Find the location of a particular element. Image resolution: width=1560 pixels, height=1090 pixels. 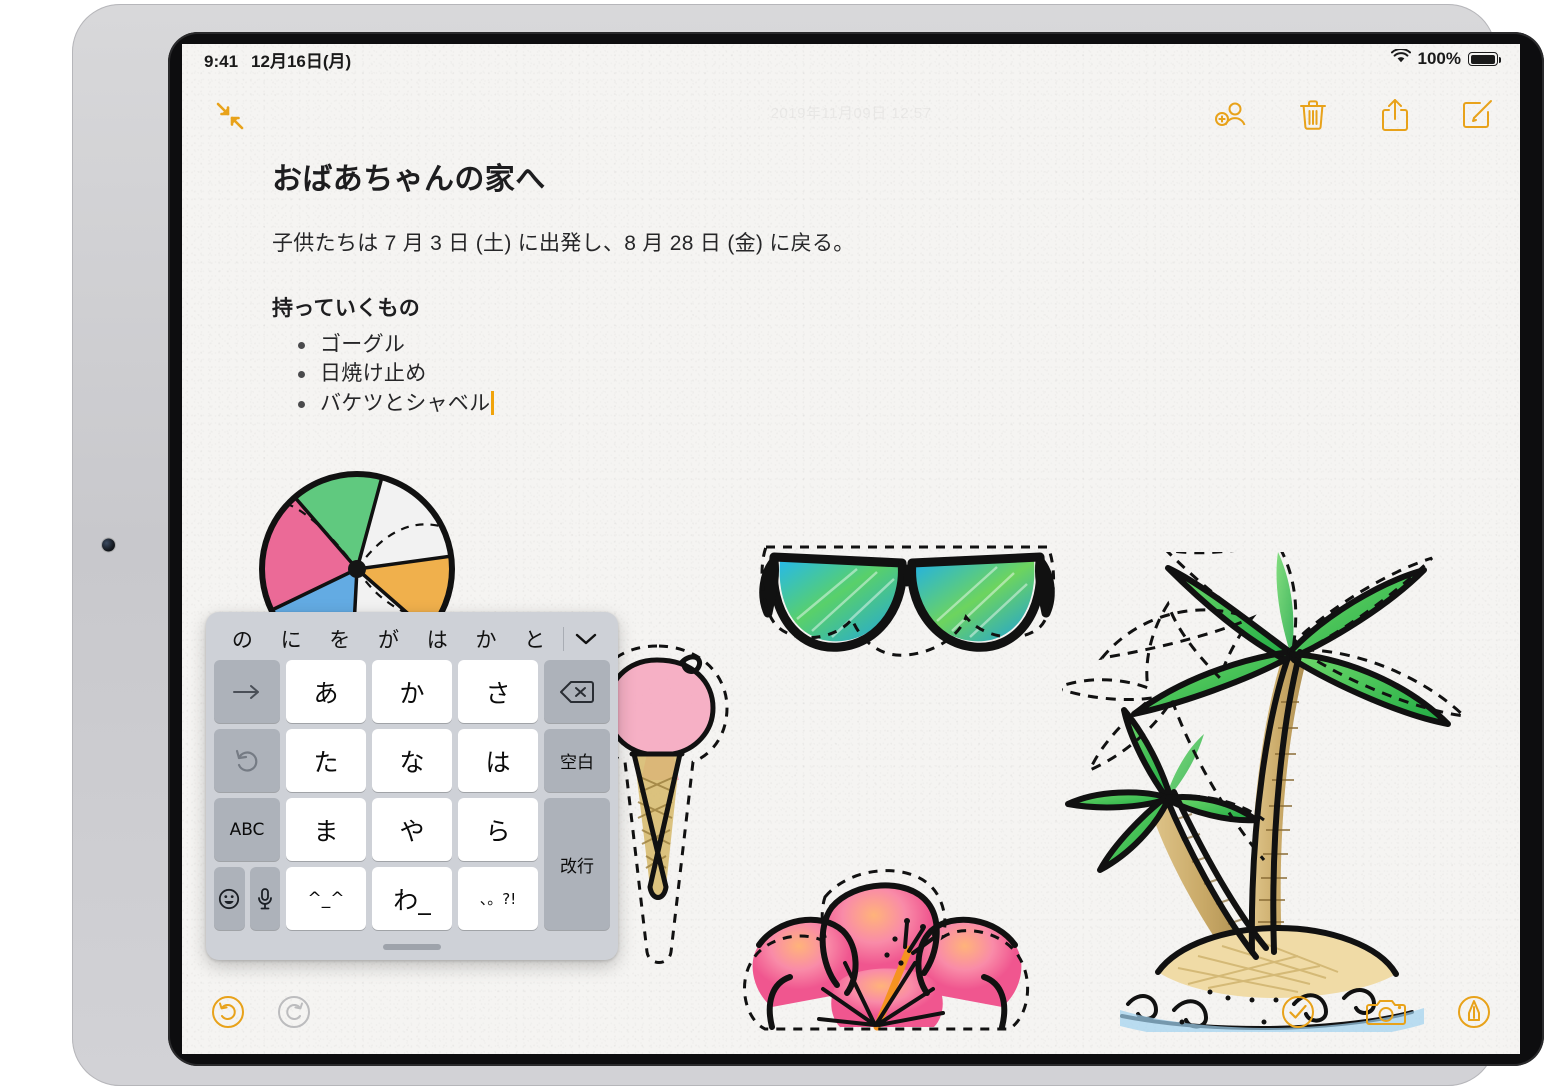

compose-icon is located at coordinates (1477, 115).